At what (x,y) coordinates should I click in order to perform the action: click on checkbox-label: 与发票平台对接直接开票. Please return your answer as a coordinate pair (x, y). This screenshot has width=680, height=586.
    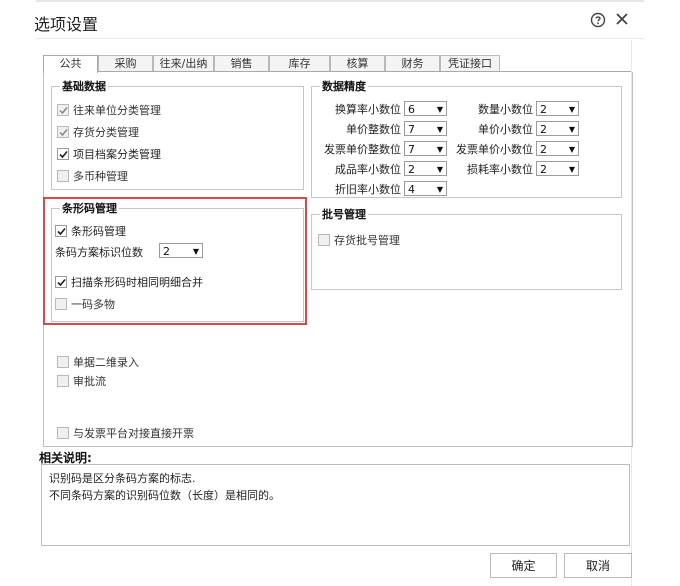
    Looking at the image, I should click on (133, 433).